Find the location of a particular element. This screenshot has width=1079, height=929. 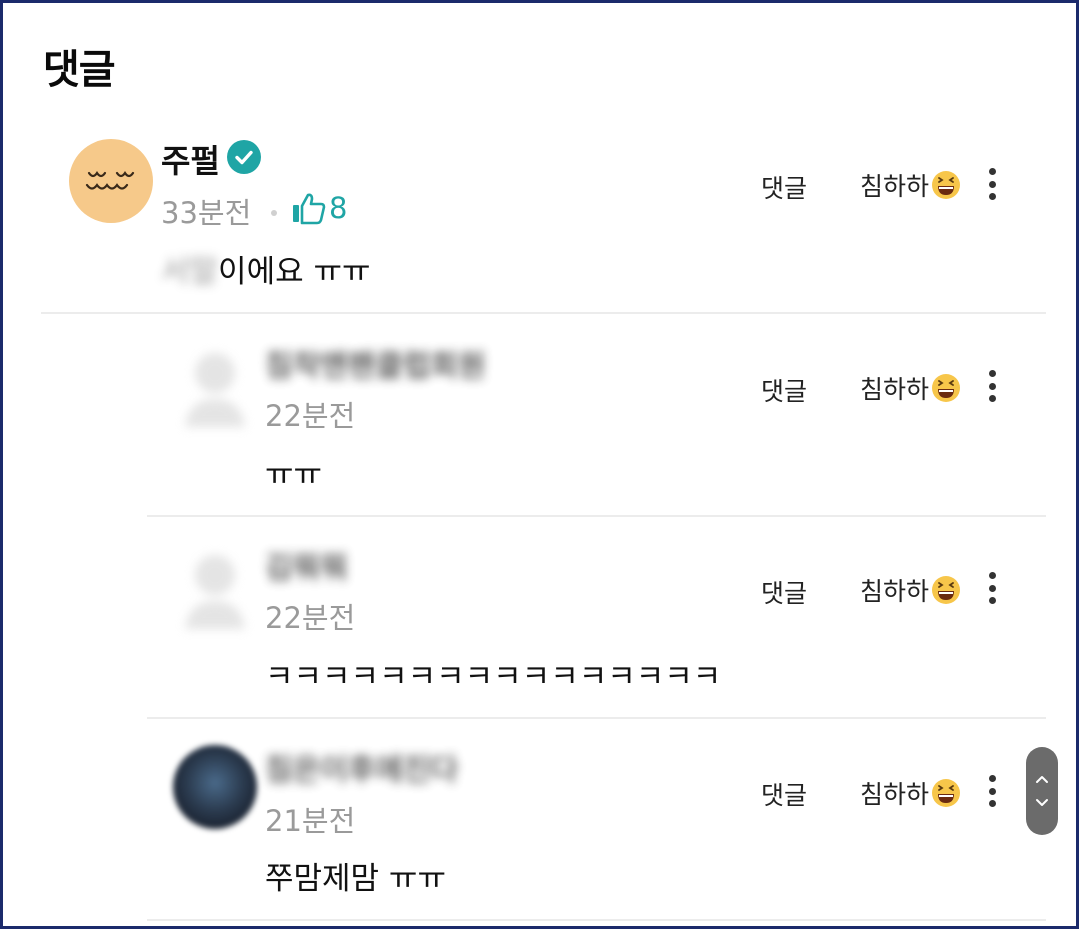

separator-dot is located at coordinates (274, 213).